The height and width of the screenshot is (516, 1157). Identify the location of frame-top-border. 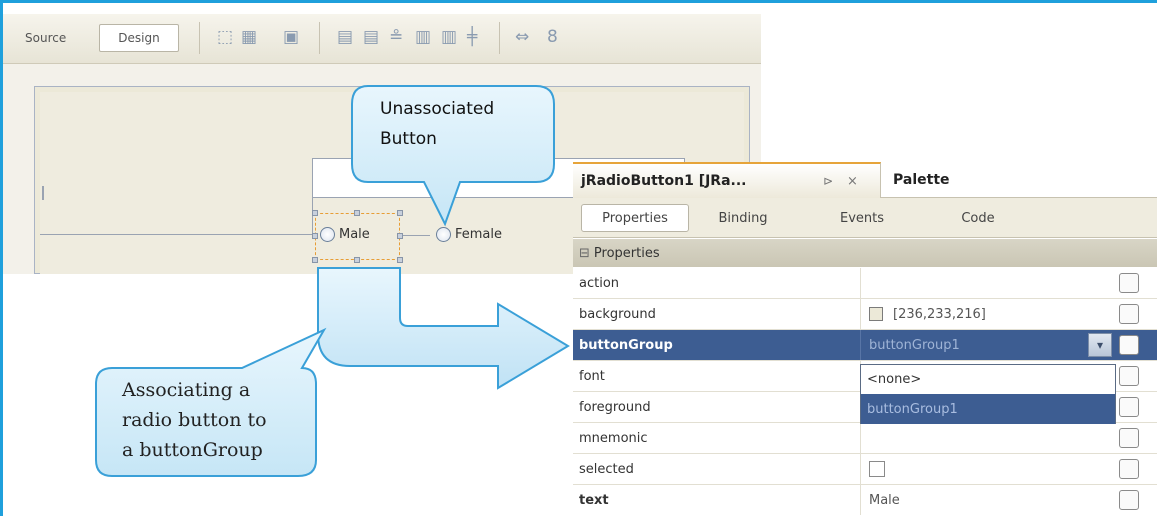
(578, 1).